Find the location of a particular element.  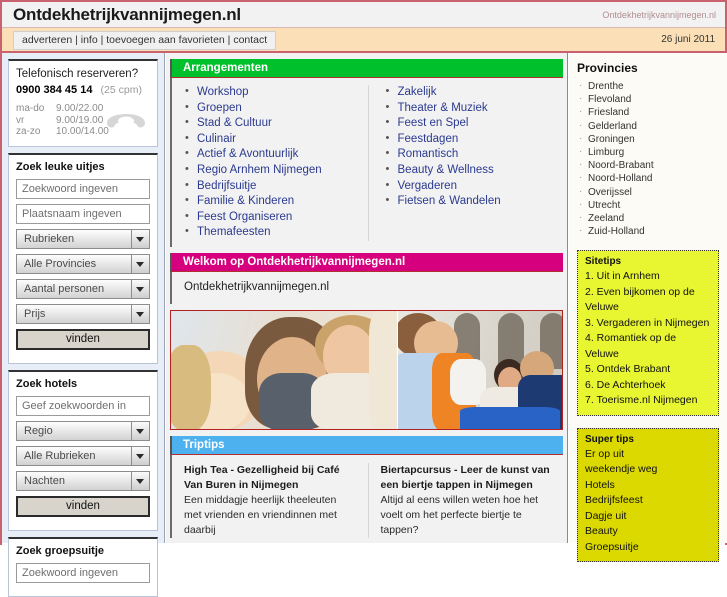

welkom-body: Ontdekhetrijkvannijmegen.nl is located at coordinates (366, 287).